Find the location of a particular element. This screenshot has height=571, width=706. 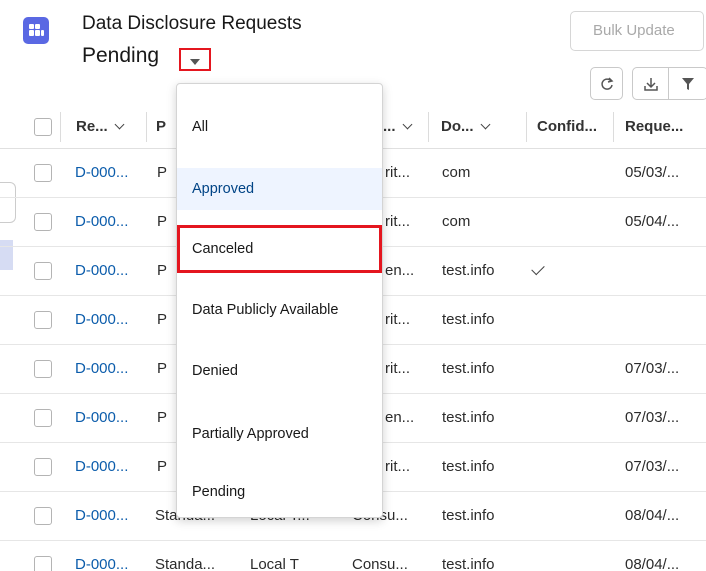

refresh-button is located at coordinates (606, 83).